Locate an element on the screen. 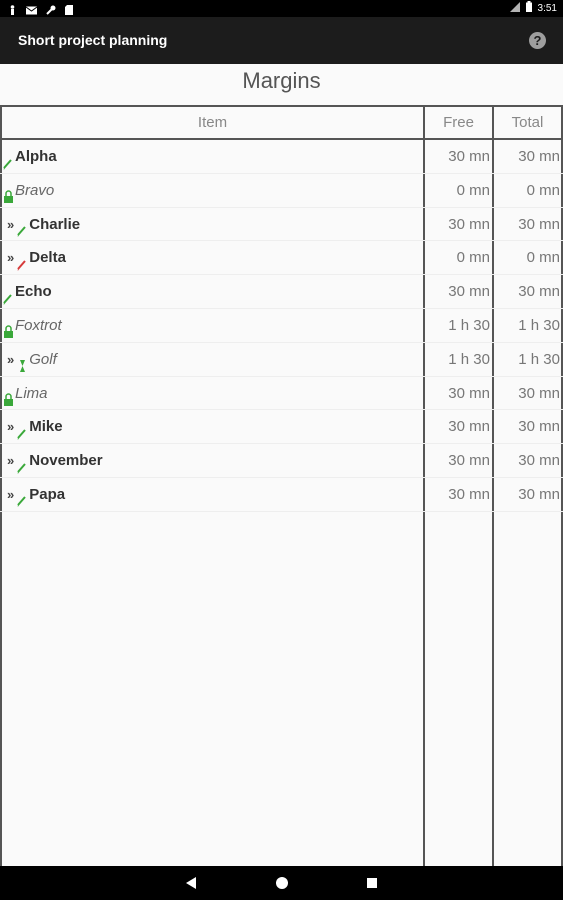 The image size is (563, 900). table-row: » Delta 0 mn 0 mn is located at coordinates (281, 258).